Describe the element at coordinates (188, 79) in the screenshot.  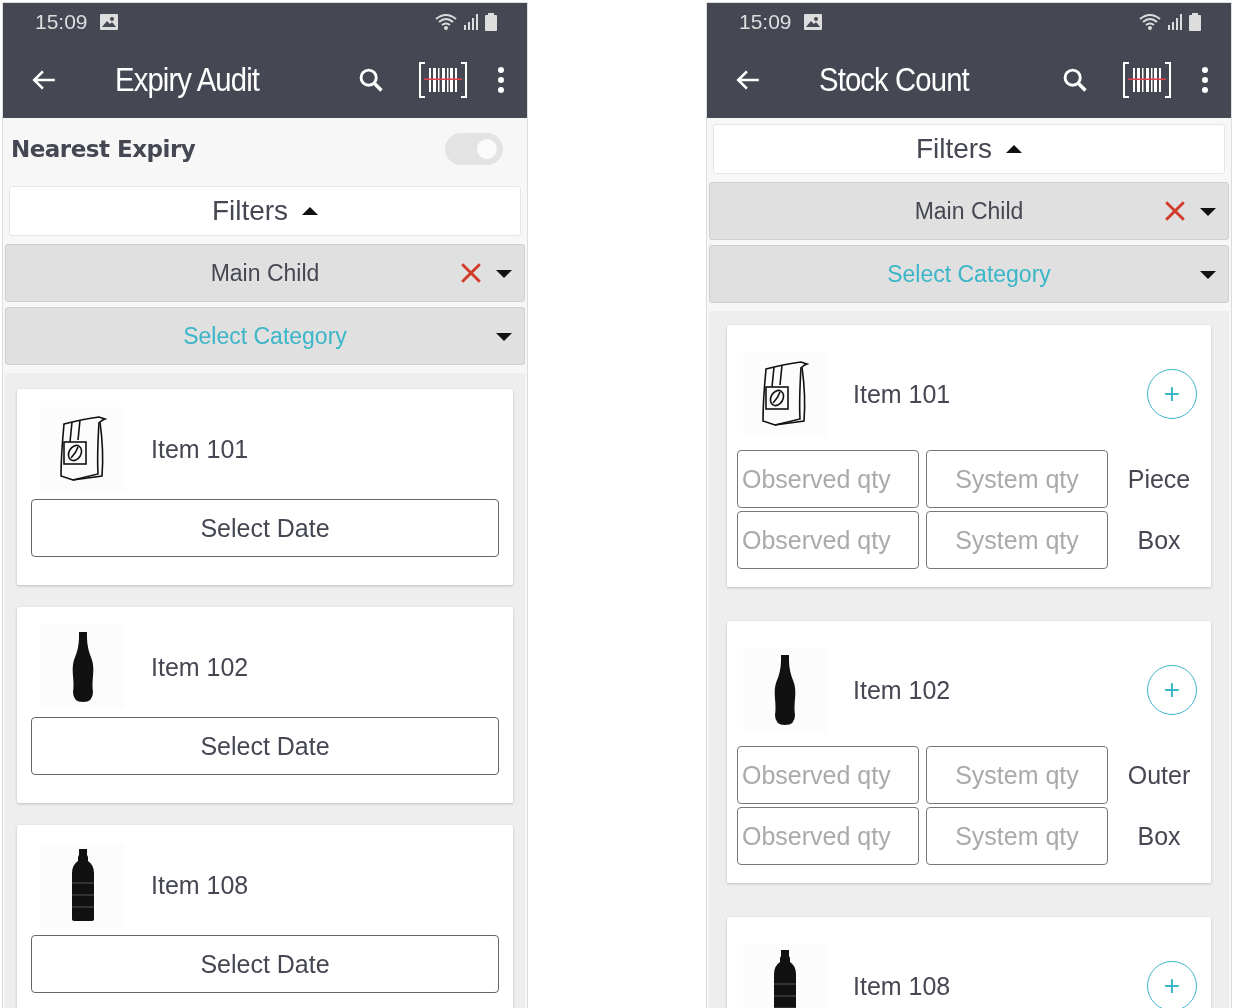
I see `screen-title: Expiry Audit` at that location.